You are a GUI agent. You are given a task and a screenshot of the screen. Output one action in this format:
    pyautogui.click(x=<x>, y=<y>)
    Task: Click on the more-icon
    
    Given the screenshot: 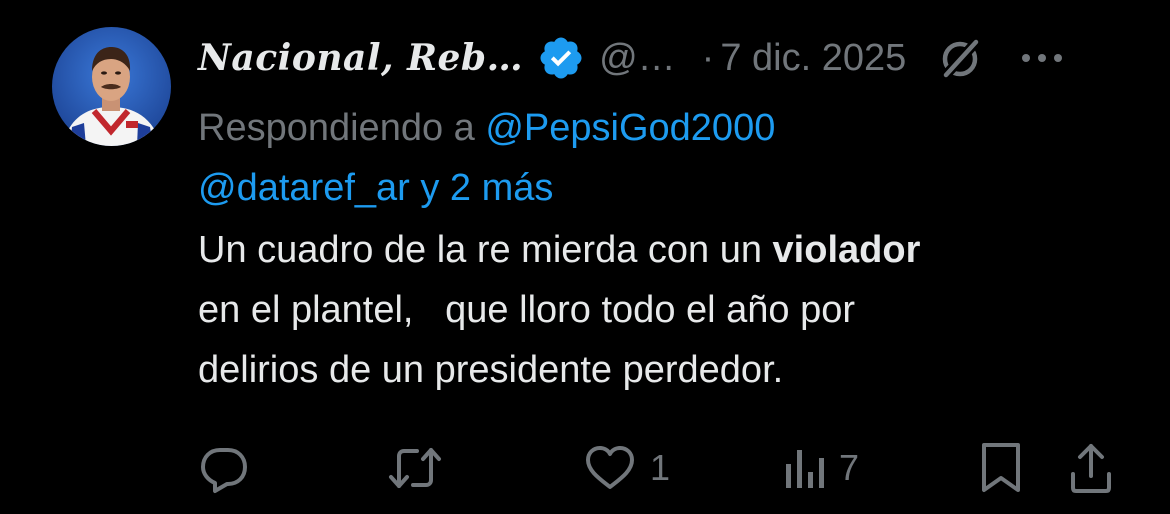 What is the action you would take?
    pyautogui.click(x=1042, y=58)
    